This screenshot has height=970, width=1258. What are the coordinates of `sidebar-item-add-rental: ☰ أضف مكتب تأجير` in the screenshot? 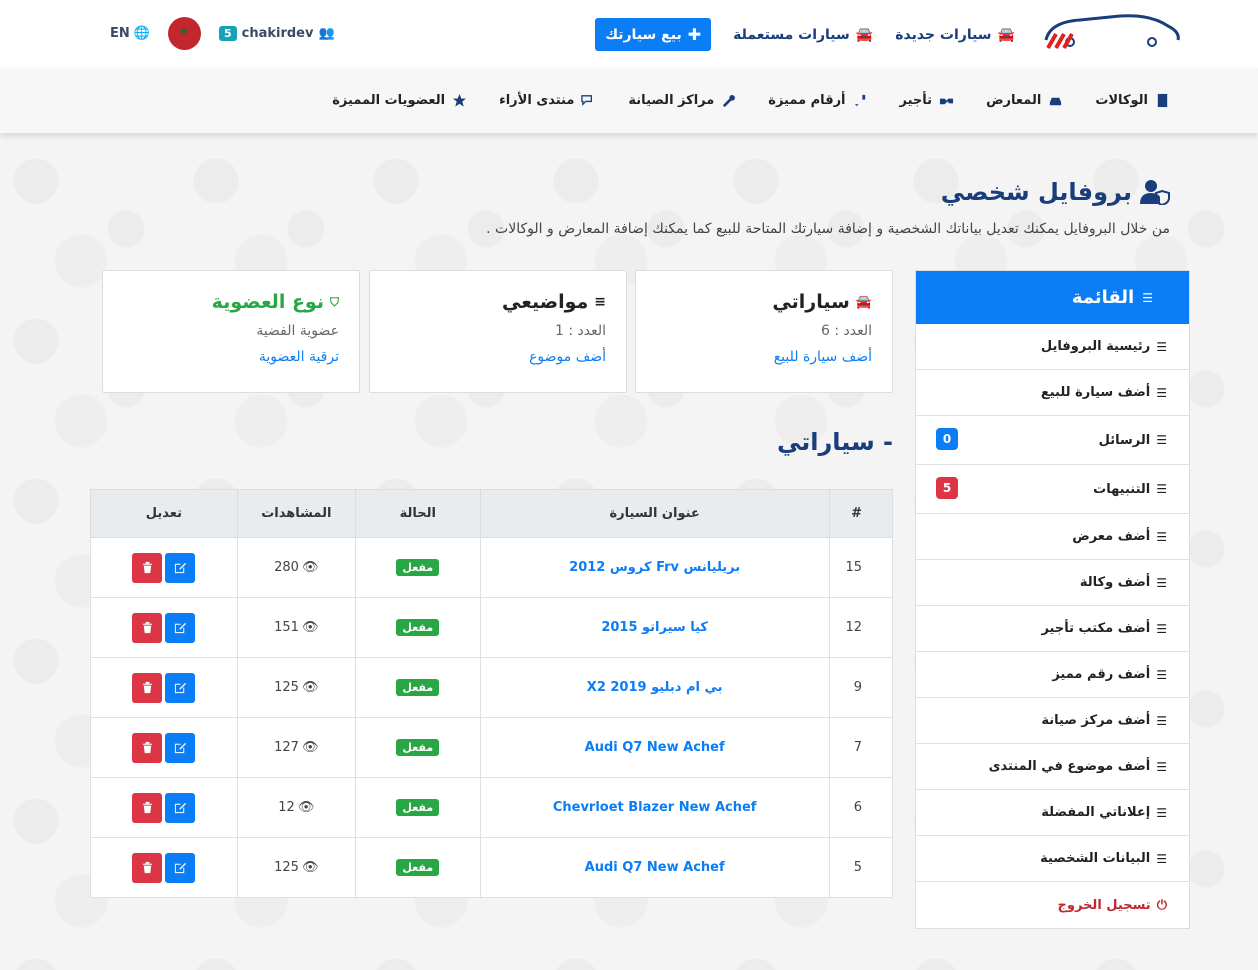 It's located at (1052, 629).